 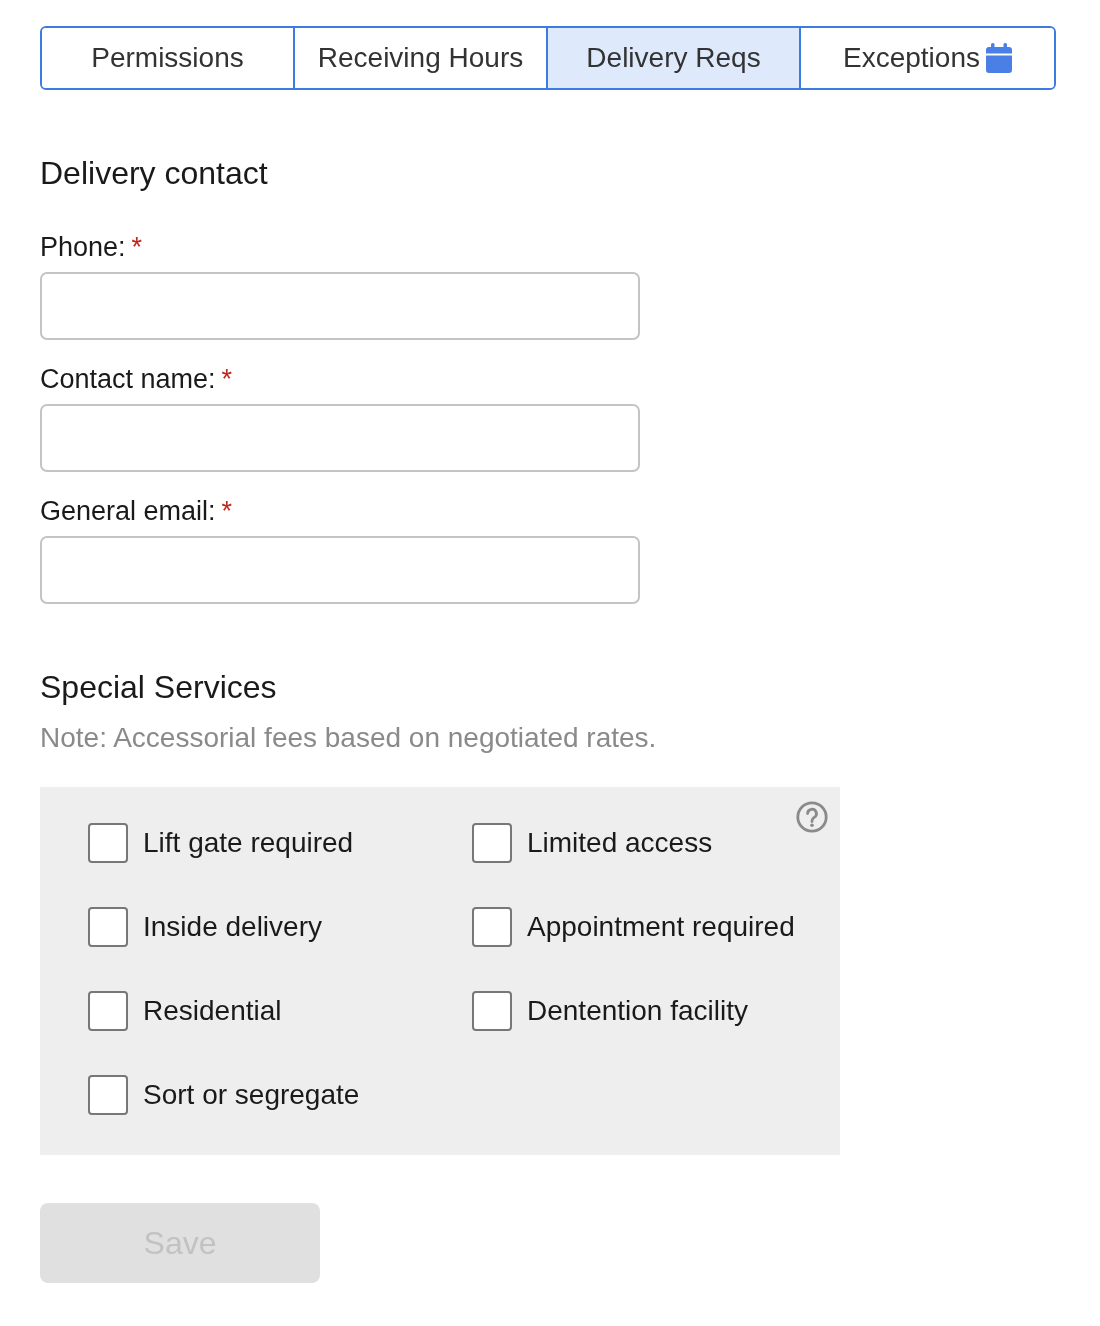 I want to click on help-icon, so click(x=812, y=817).